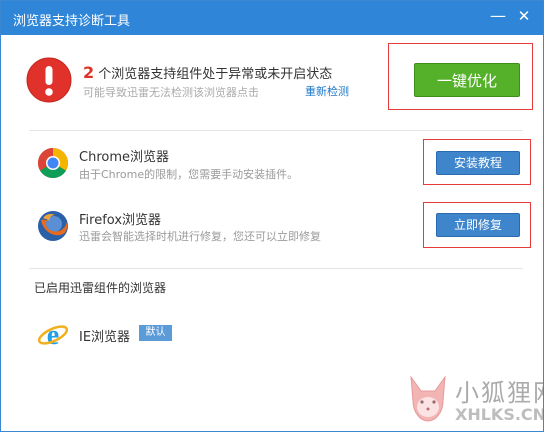 This screenshot has height=432, width=544. Describe the element at coordinates (72, 21) in the screenshot. I see `window-title: 浏览器支持诊断工具` at that location.